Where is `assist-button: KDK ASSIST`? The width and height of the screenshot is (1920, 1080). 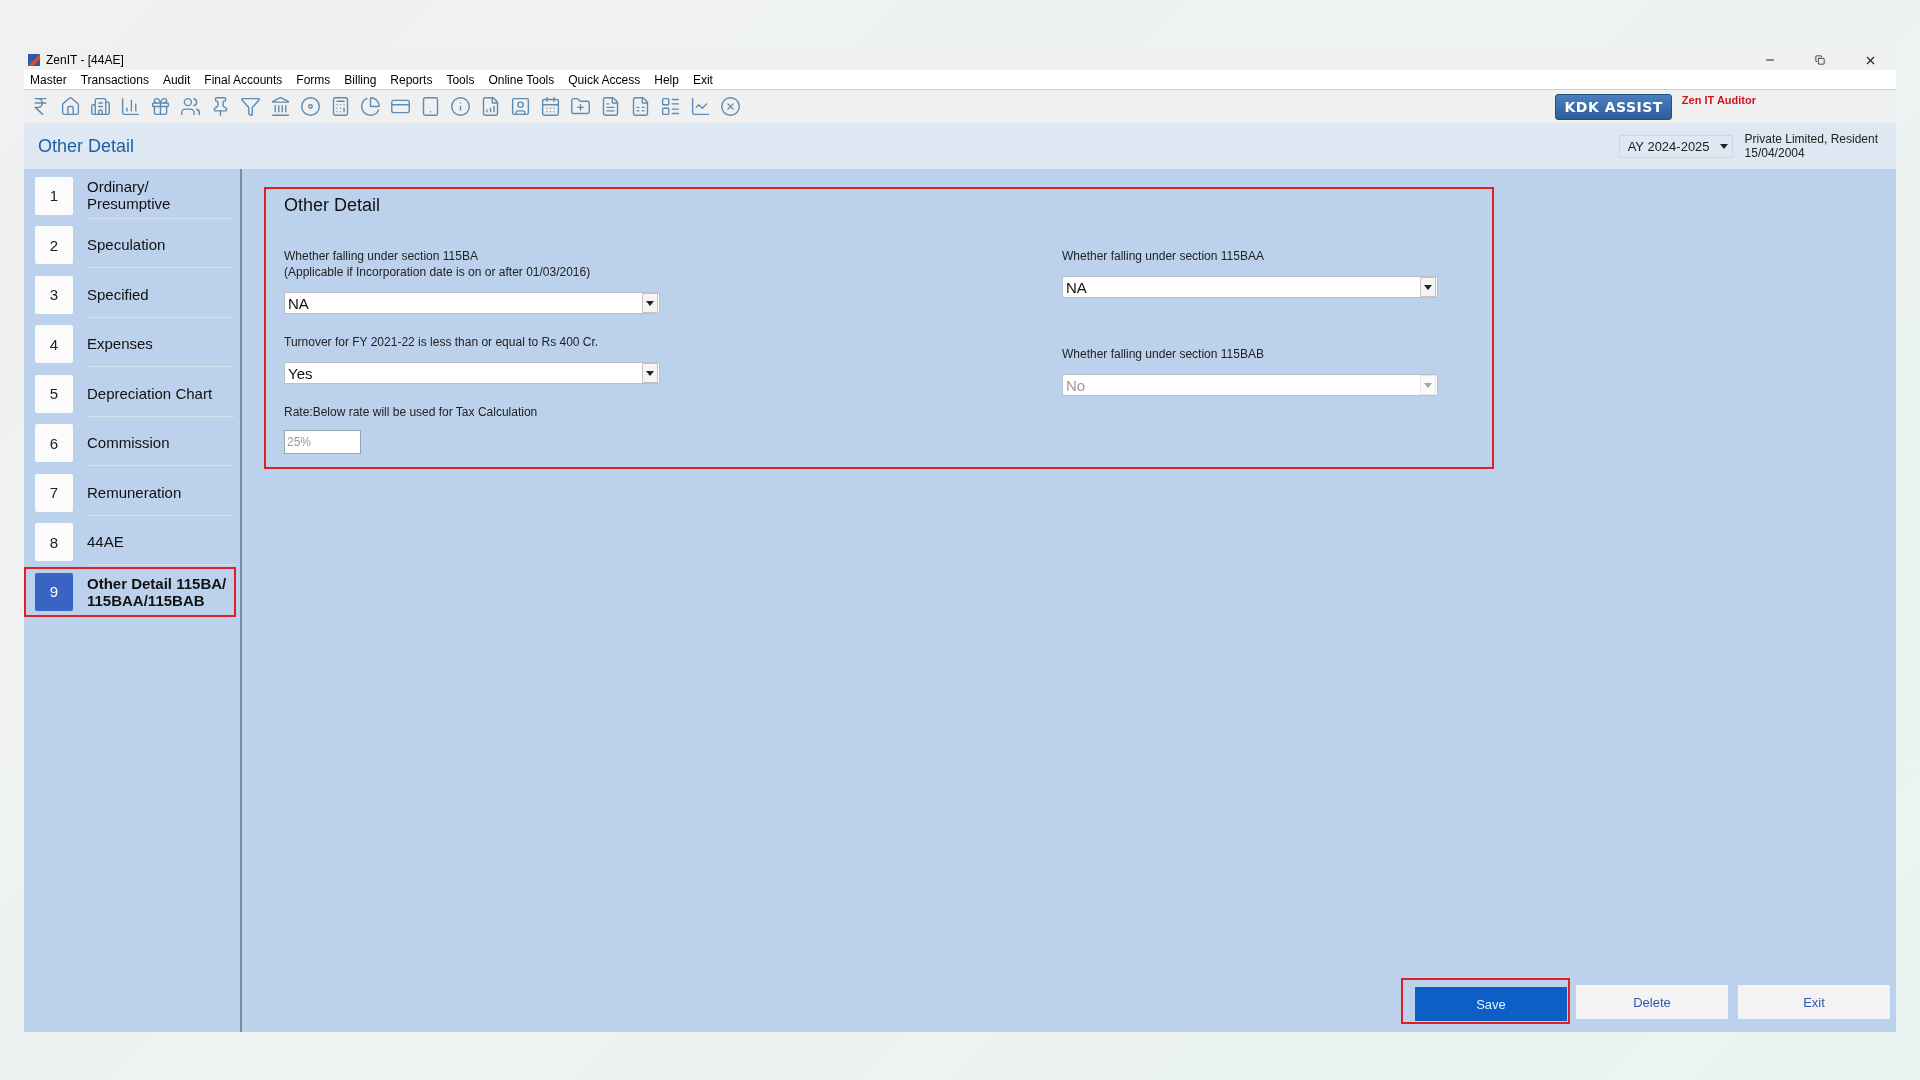 assist-button: KDK ASSIST is located at coordinates (1613, 106).